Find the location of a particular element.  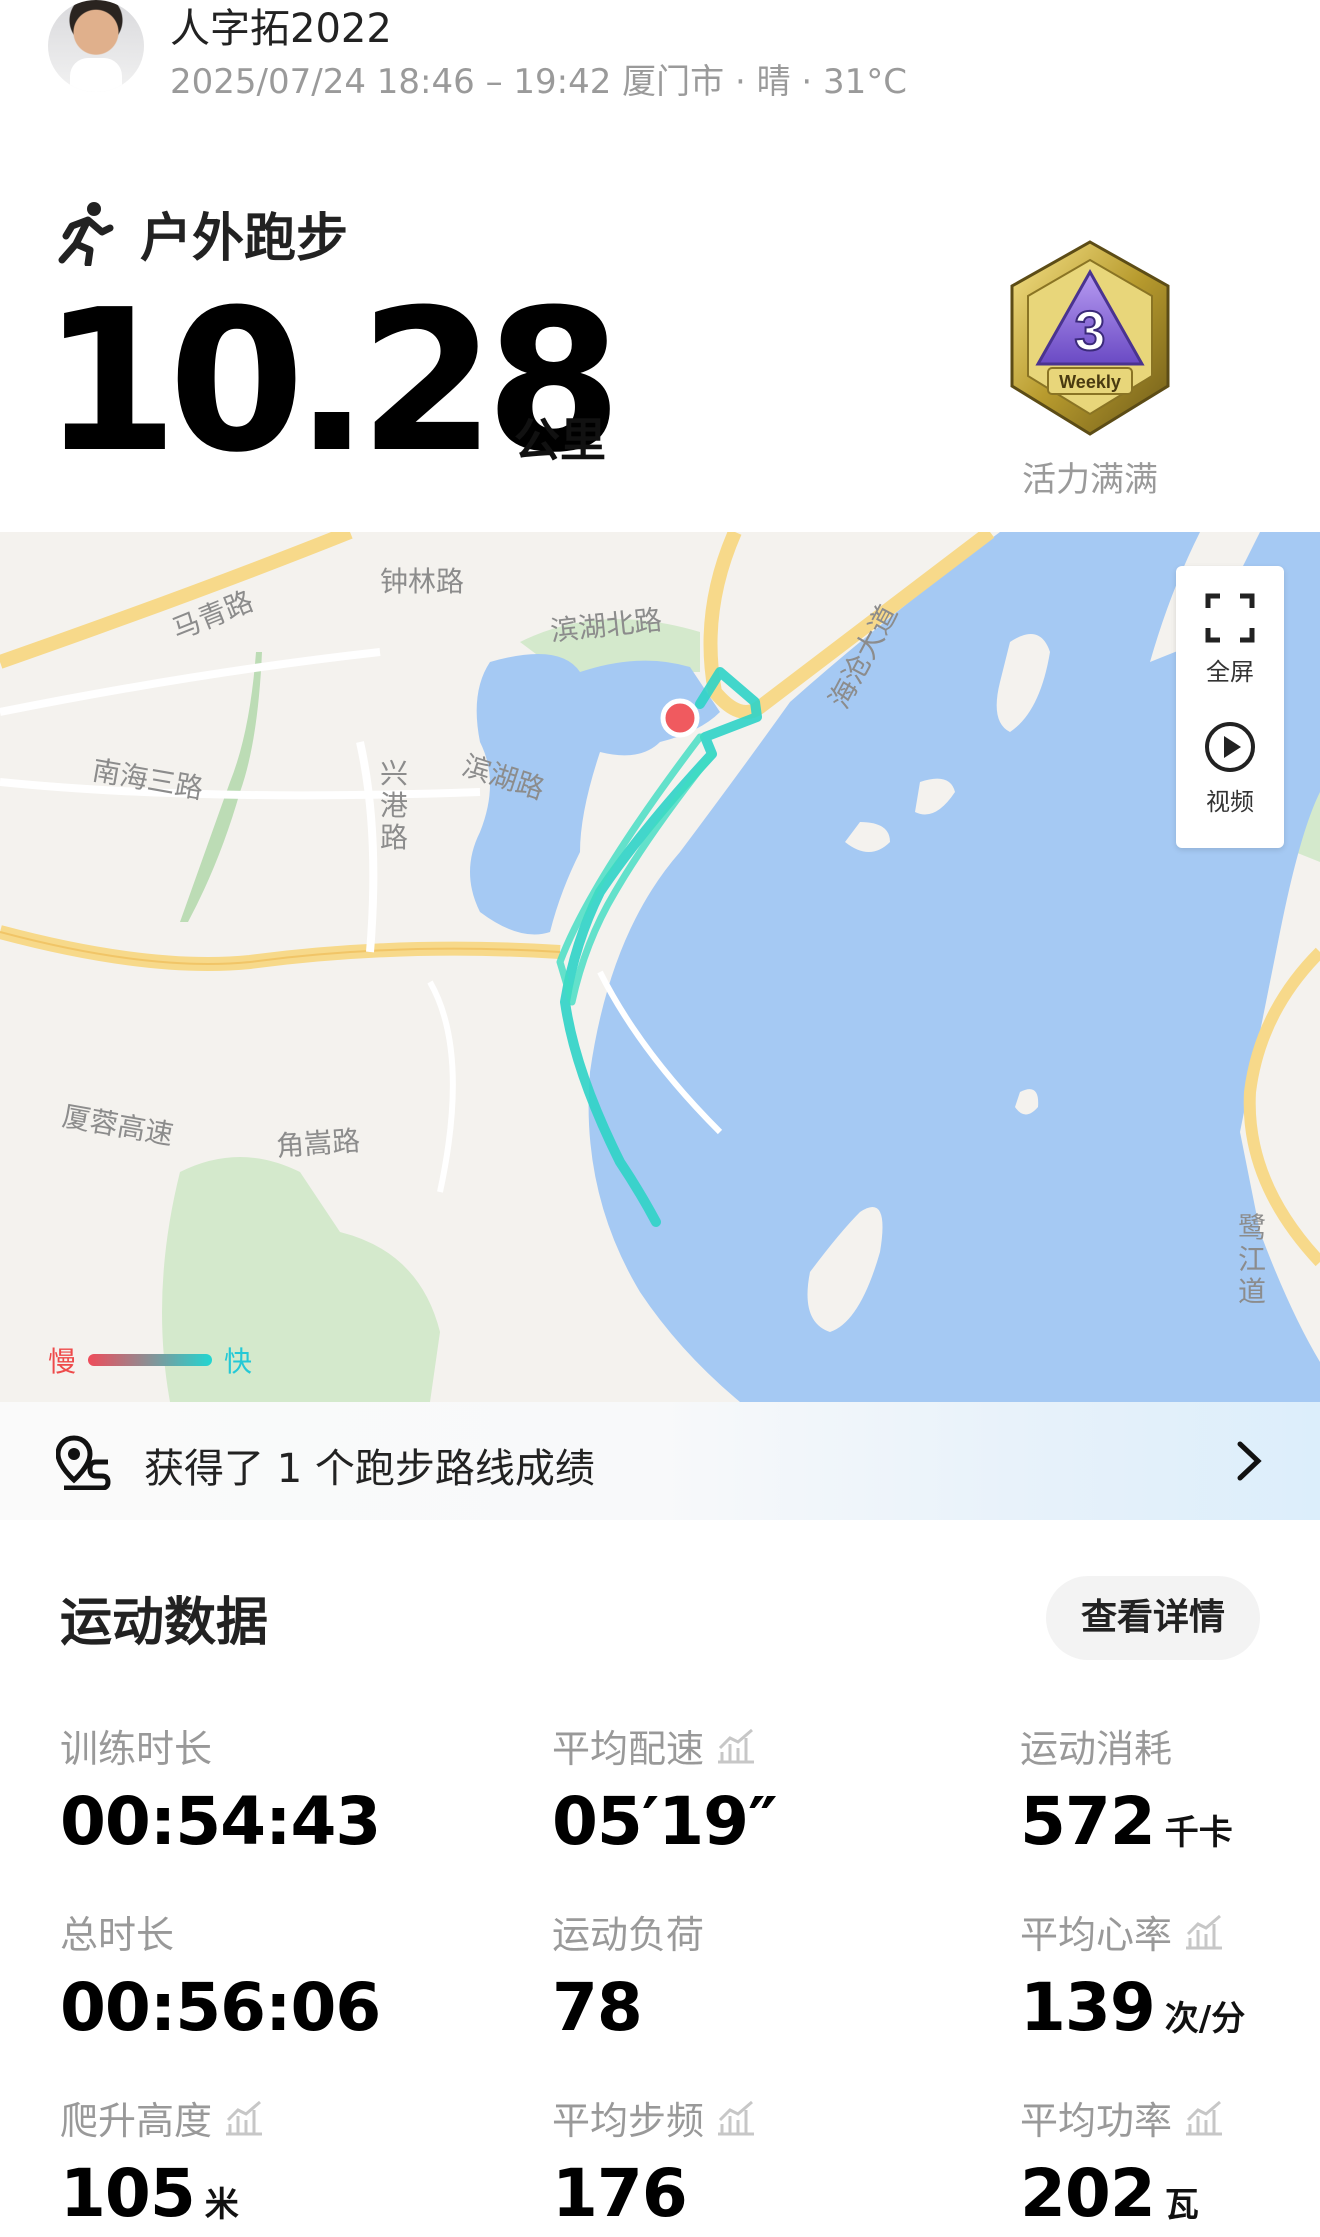

stat-label: 运动消耗 is located at coordinates (1096, 1749).